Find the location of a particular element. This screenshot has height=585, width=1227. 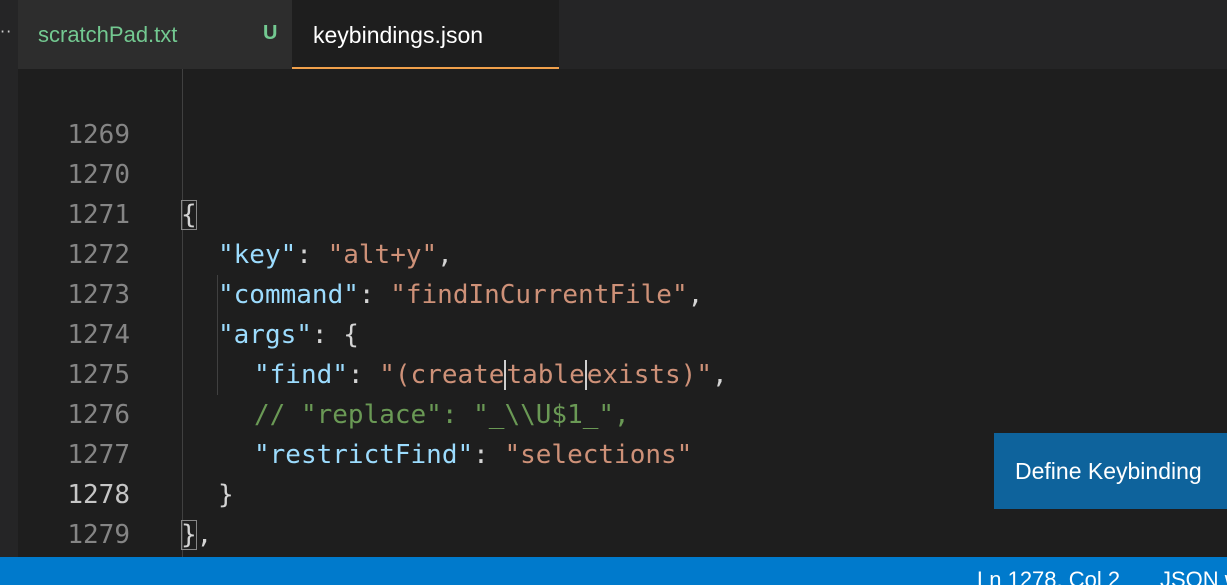

tab-label: keybindings.json is located at coordinates (398, 35).